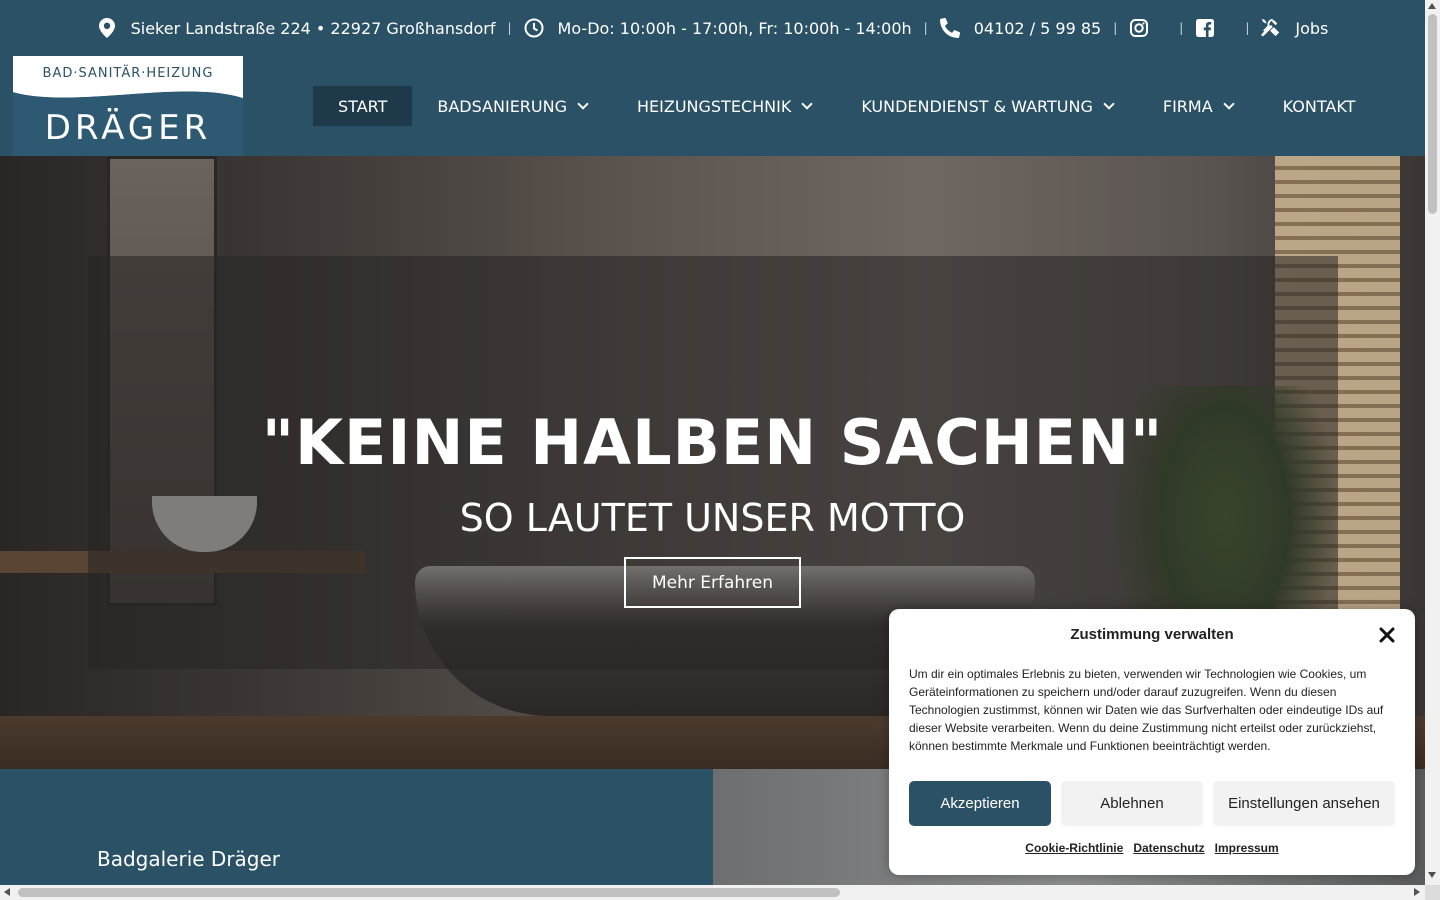  I want to click on map-pin-icon, so click(107, 28).